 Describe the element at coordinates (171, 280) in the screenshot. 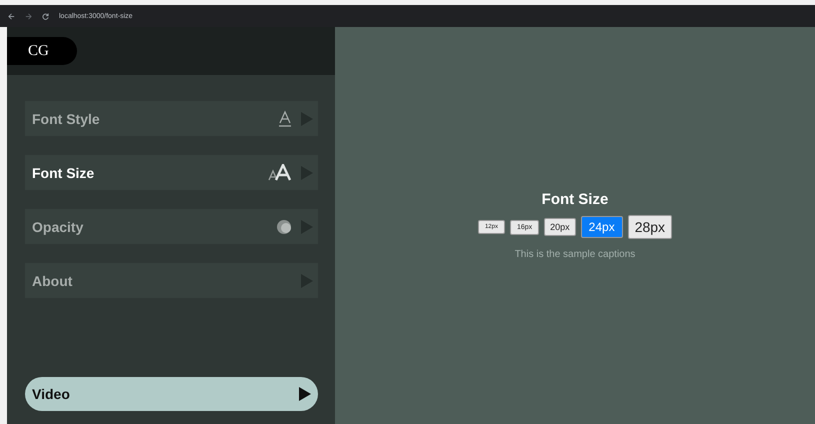

I see `menu-item: About` at that location.